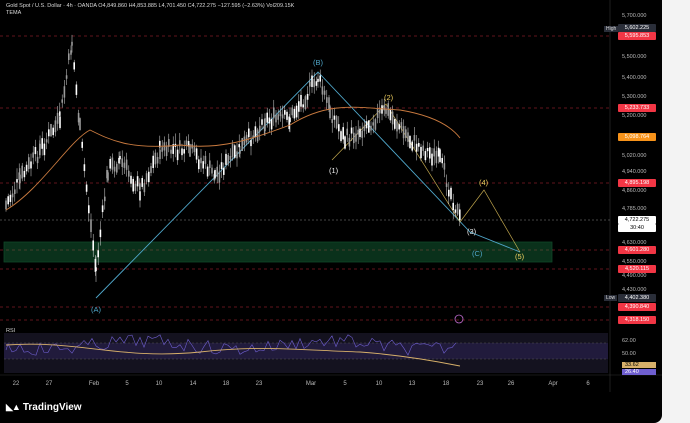 Image resolution: width=690 pixels, height=423 pixels. What do you see at coordinates (159, 384) in the screenshot?
I see `time-axis-label: 10` at bounding box center [159, 384].